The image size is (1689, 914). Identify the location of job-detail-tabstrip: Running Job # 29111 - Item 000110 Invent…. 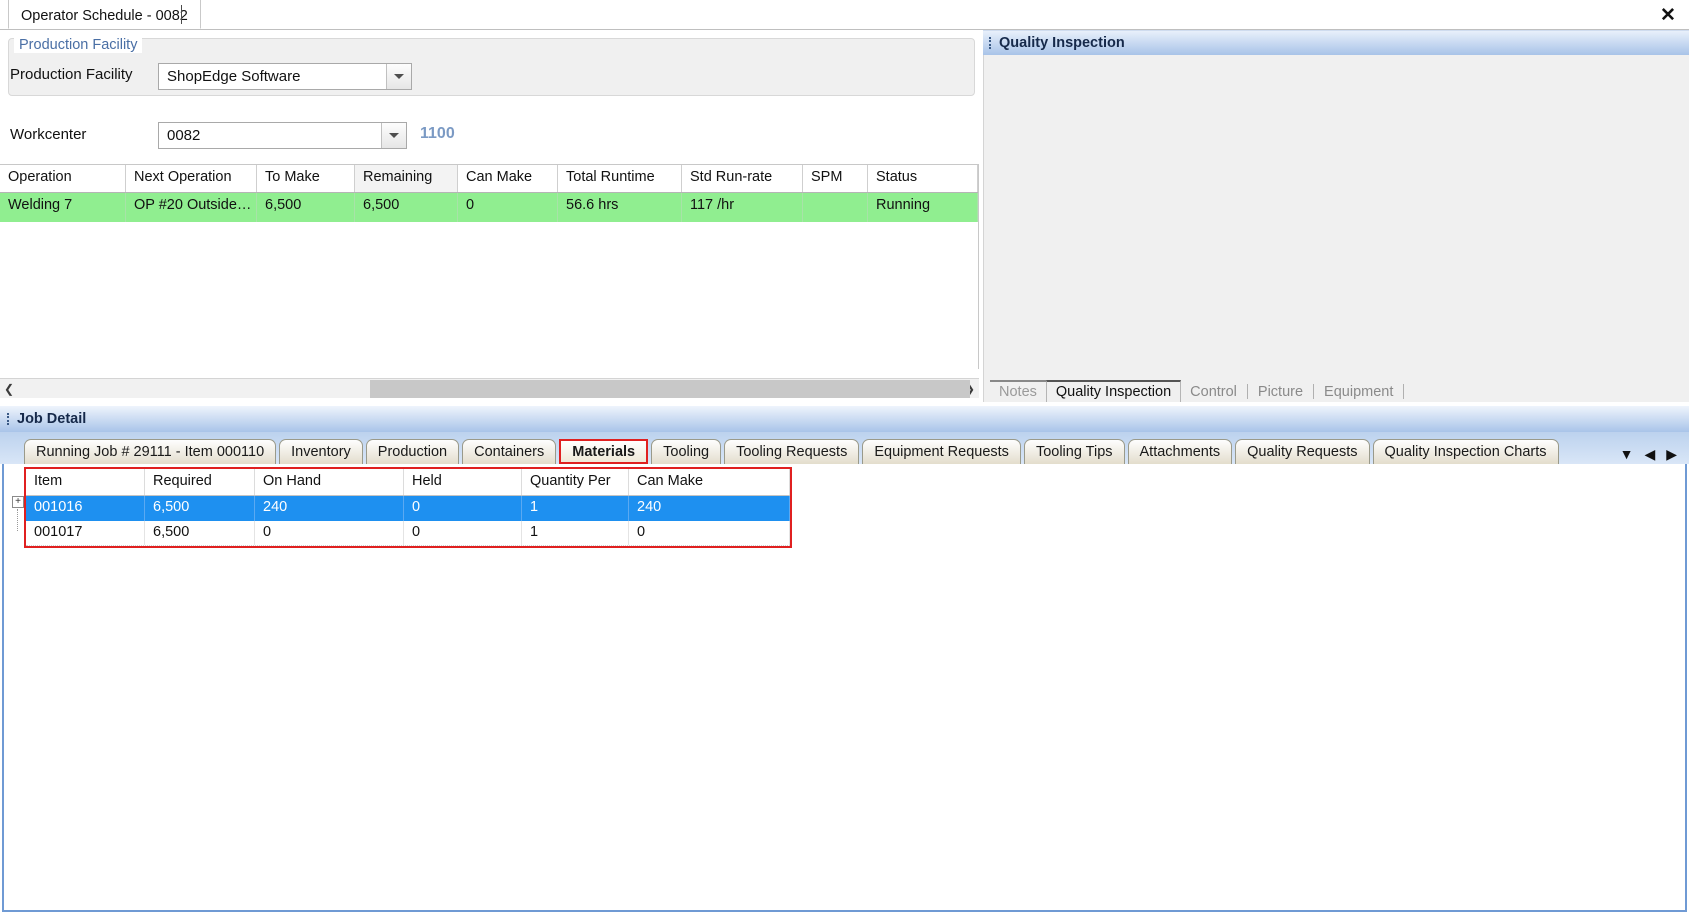
(844, 448).